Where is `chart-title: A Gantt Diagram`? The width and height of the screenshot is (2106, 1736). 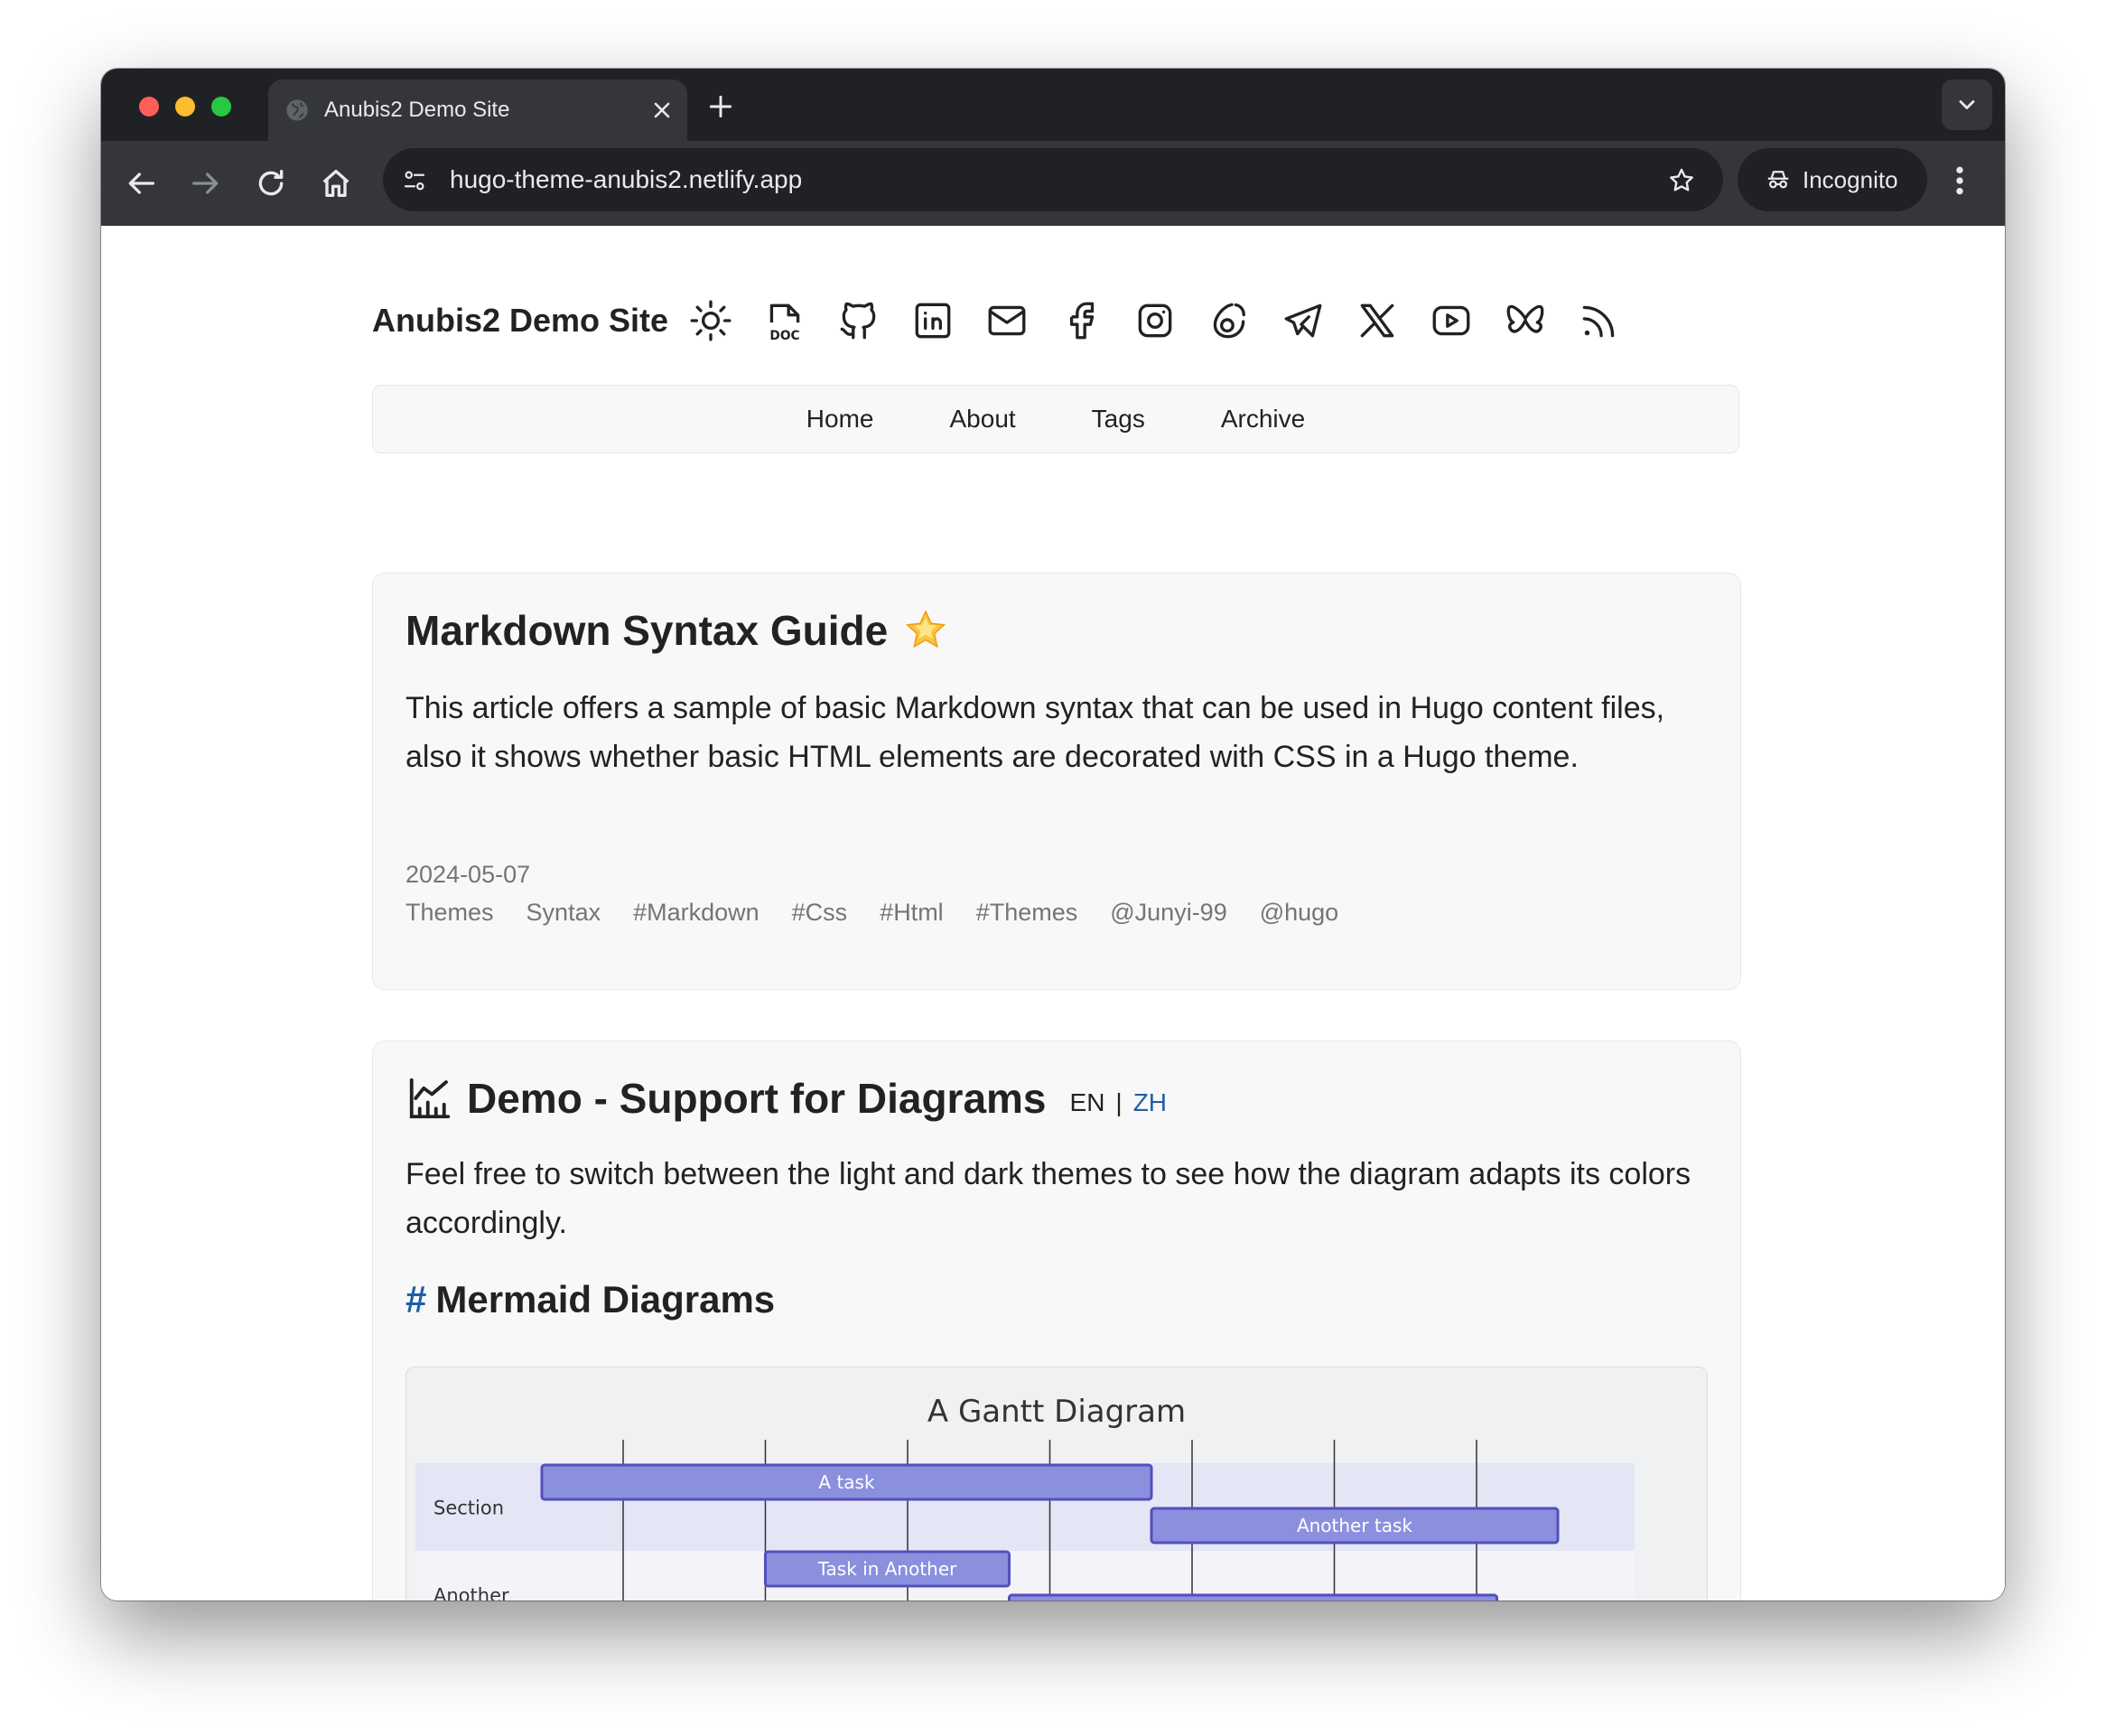 chart-title: A Gantt Diagram is located at coordinates (1056, 1412).